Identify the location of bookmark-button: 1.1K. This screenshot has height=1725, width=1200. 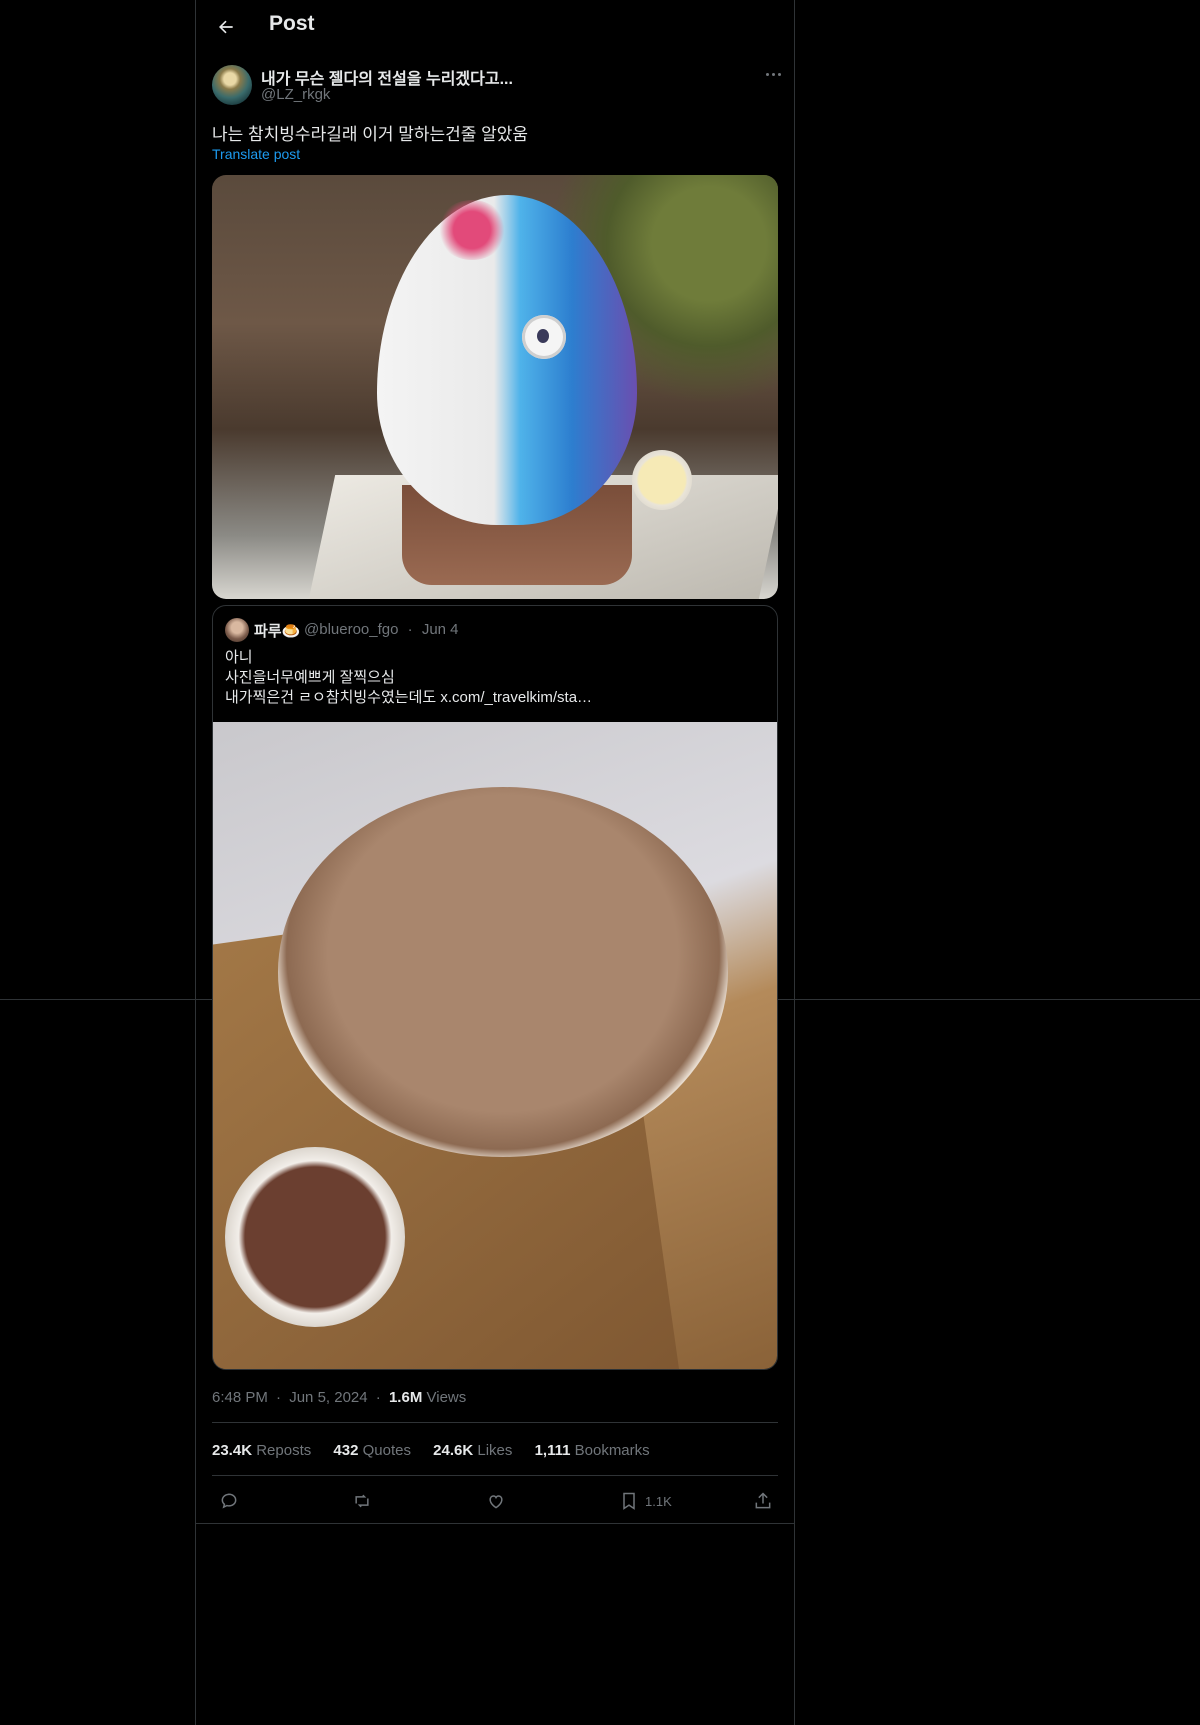
(645, 1501).